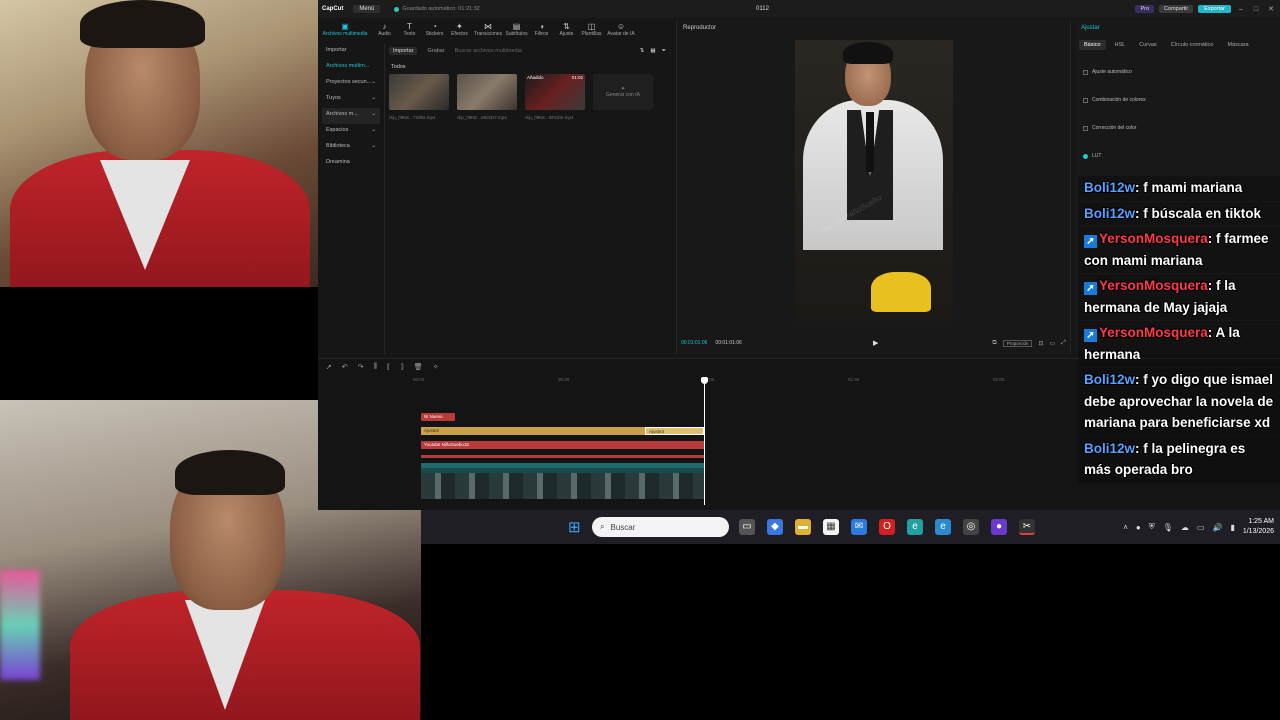 This screenshot has width=1280, height=720. Describe the element at coordinates (999, 527) in the screenshot. I see `obs-icon: ●` at that location.